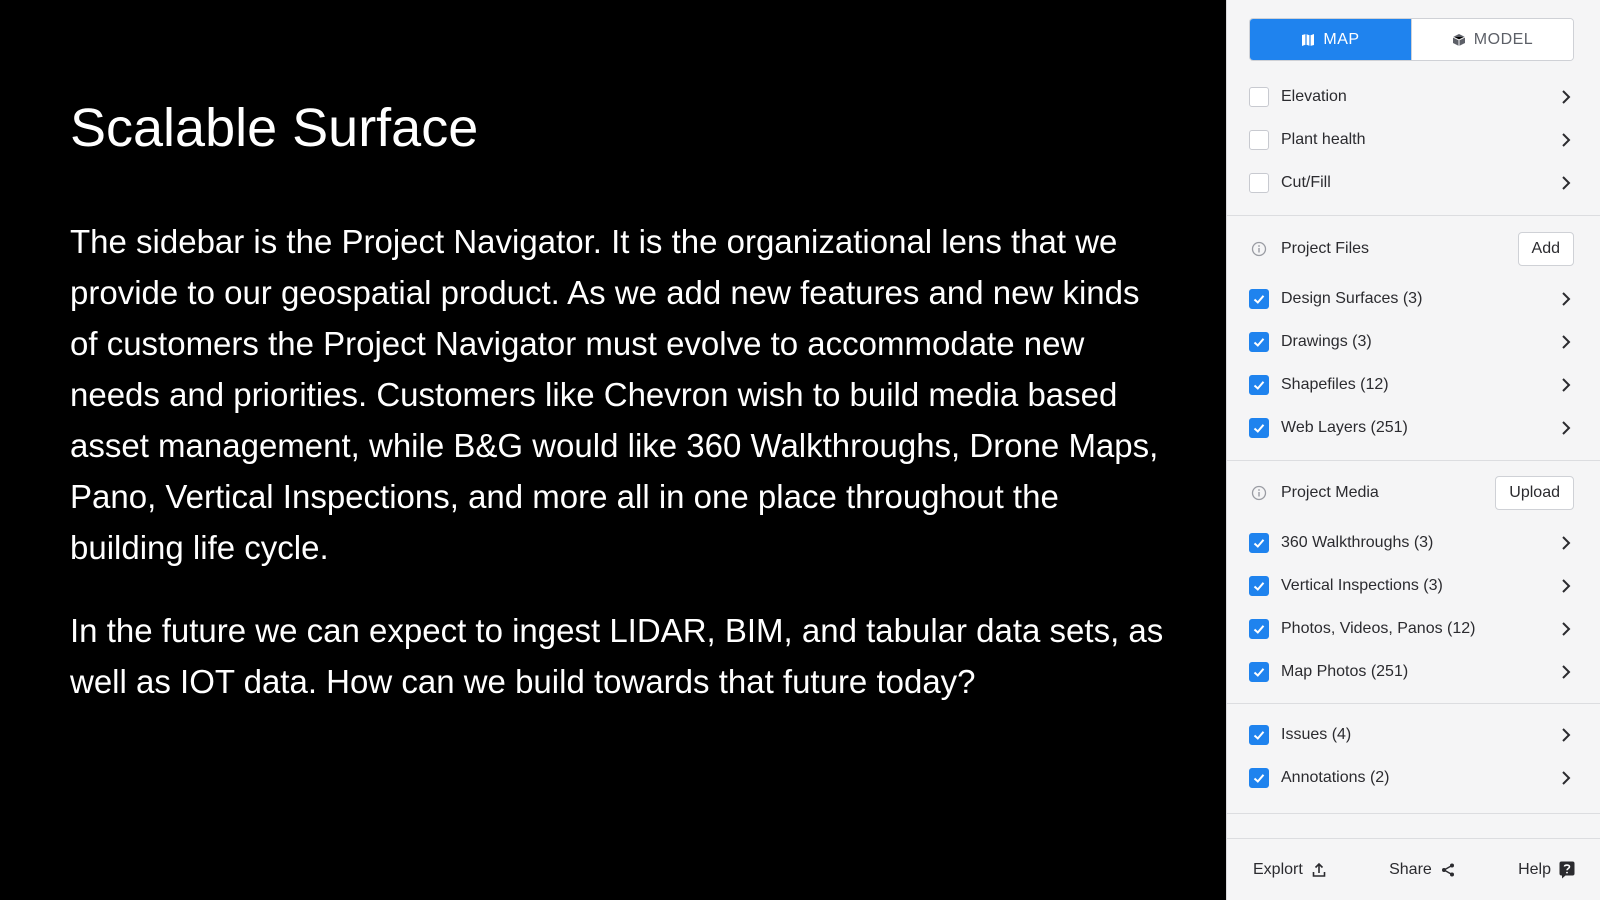  I want to click on row-label: Vertical Inspections (3), so click(1362, 585).